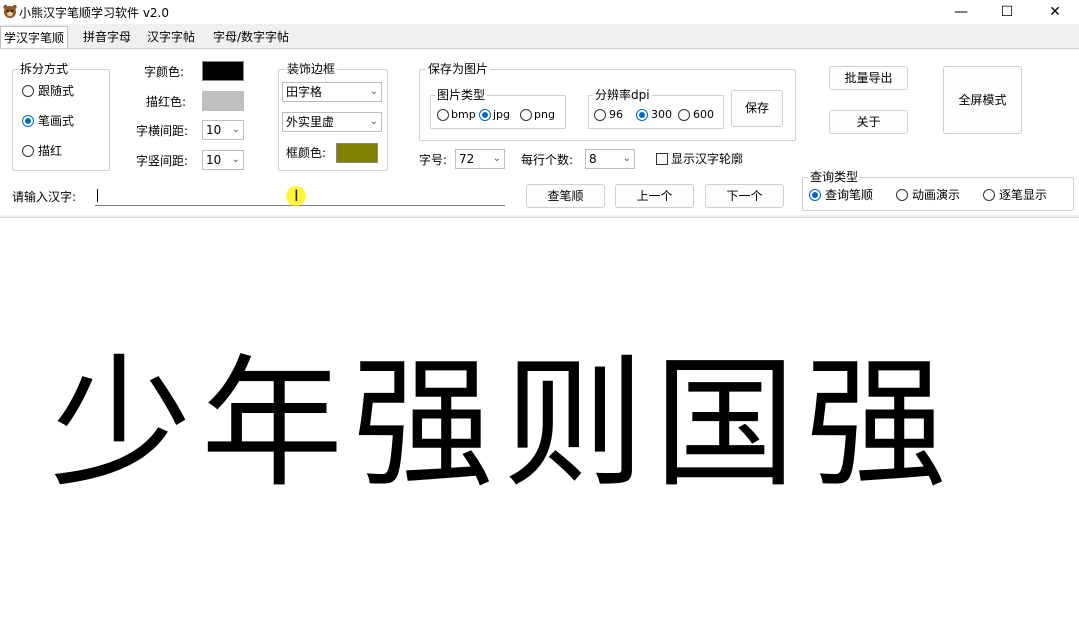 The height and width of the screenshot is (644, 1079). What do you see at coordinates (502, 114) in the screenshot?
I see `radio-jpg-label: jpg` at bounding box center [502, 114].